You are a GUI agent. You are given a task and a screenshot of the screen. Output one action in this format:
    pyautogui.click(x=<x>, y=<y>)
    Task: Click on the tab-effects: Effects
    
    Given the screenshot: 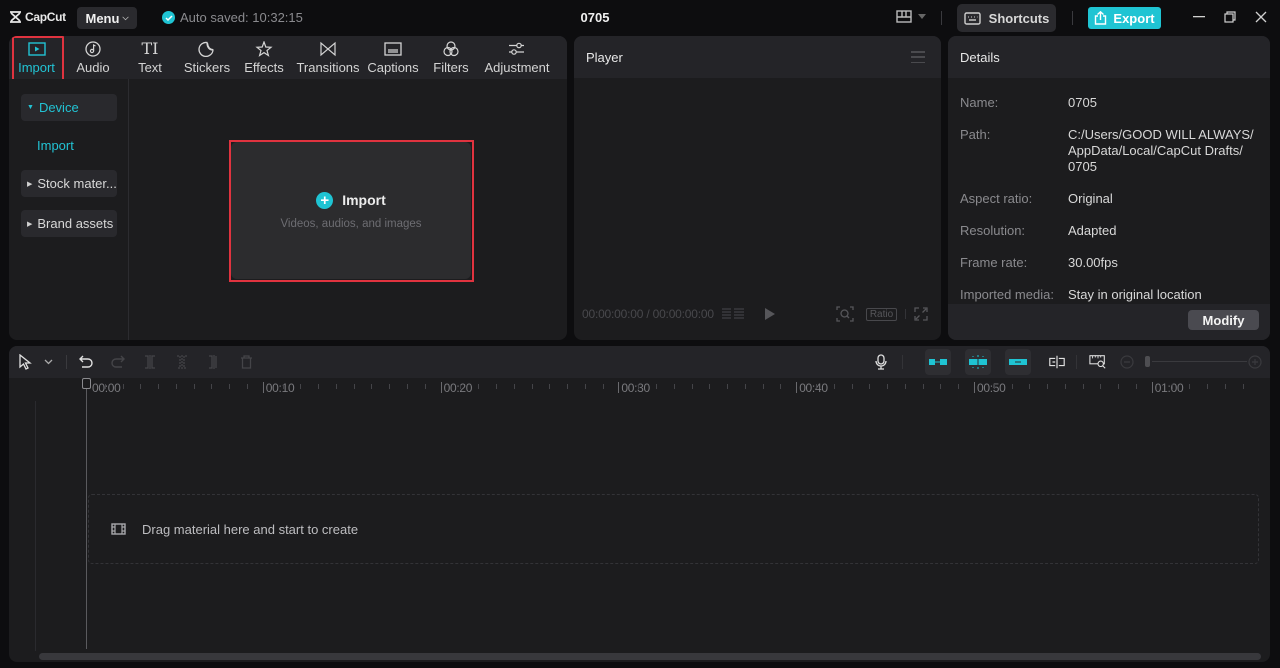 What is the action you would take?
    pyautogui.click(x=264, y=57)
    